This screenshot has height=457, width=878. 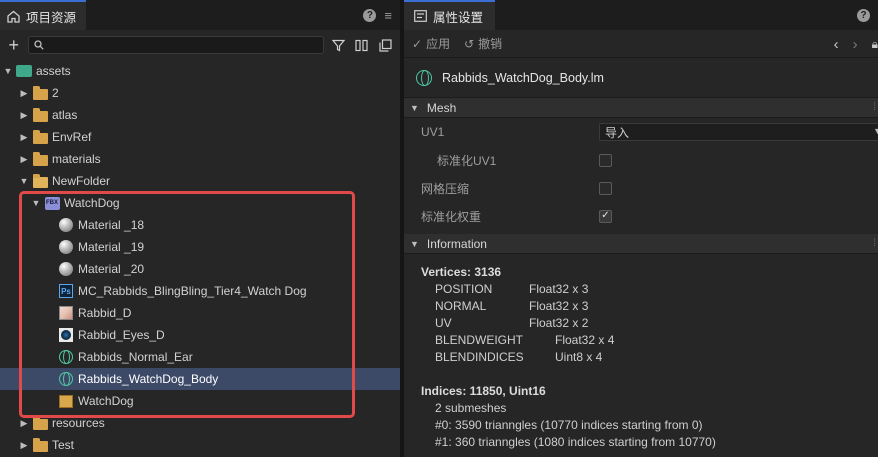 What do you see at coordinates (641, 216) in the screenshot?
I see `normalize-weight-row: 标准化权重 ✓` at bounding box center [641, 216].